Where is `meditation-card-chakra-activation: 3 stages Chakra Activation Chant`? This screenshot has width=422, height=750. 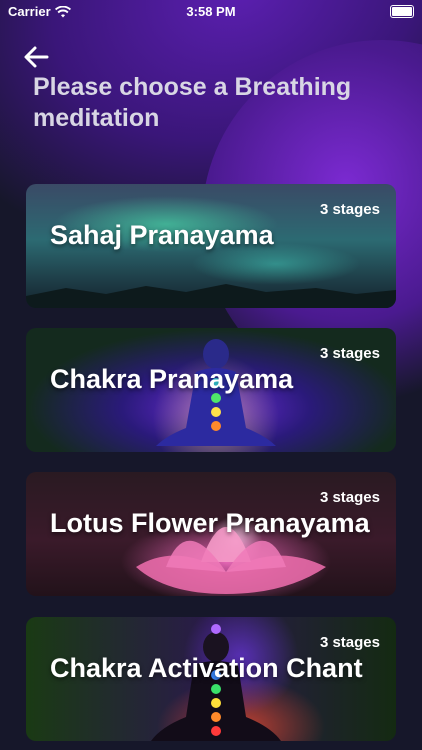
meditation-card-chakra-activation: 3 stages Chakra Activation Chant is located at coordinates (211, 679).